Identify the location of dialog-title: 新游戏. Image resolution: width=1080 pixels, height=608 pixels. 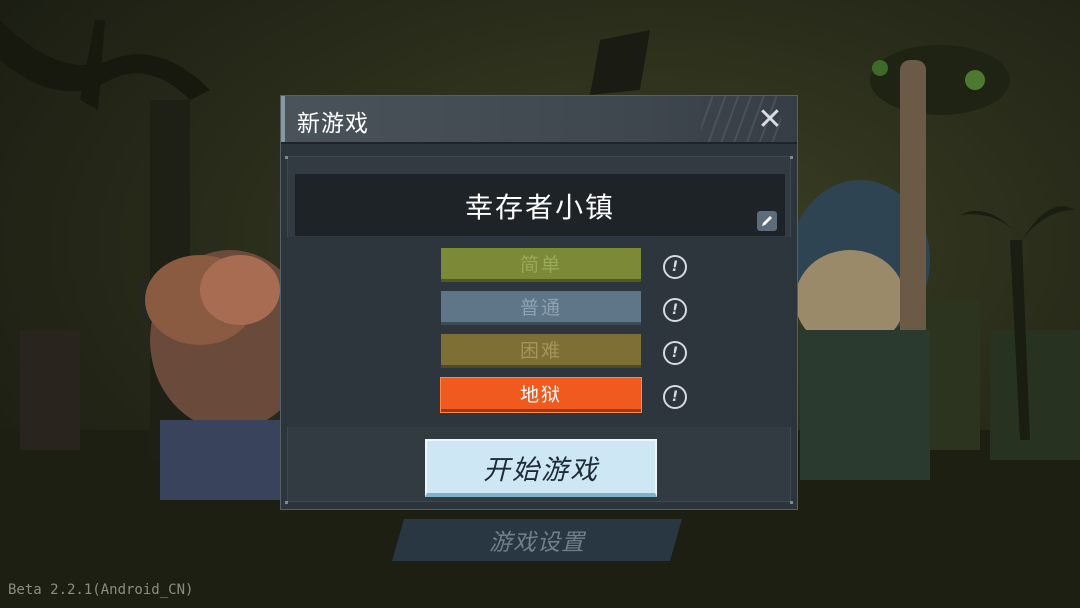
(333, 124).